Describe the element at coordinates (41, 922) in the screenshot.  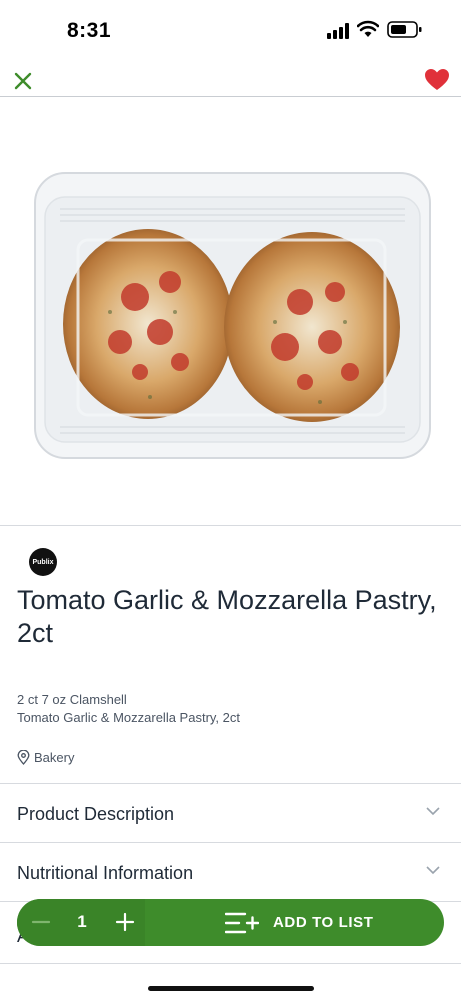
I see `minus-icon` at that location.